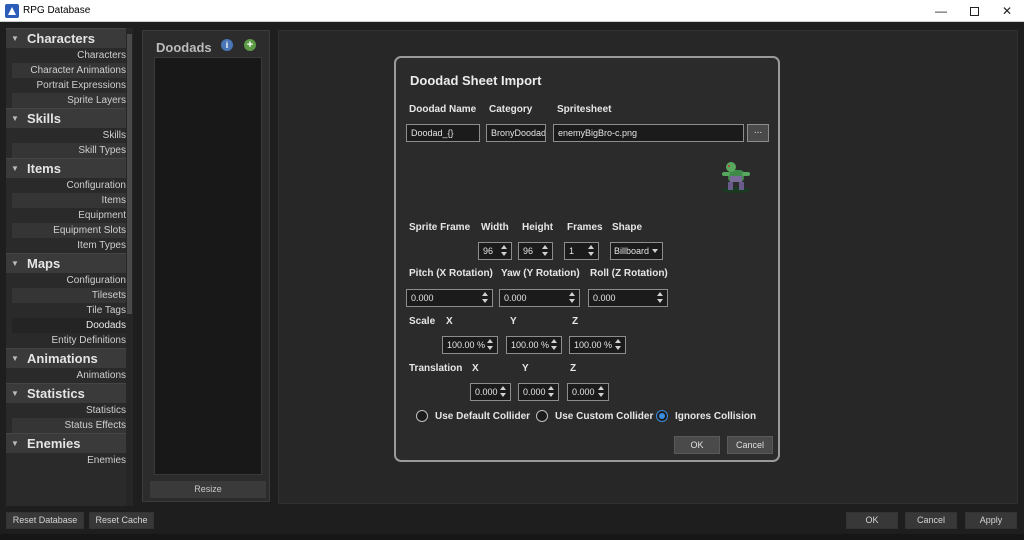 This screenshot has width=1024, height=540. Describe the element at coordinates (72, 375) in the screenshot. I see `sidebar-item-animations: Animations` at that location.